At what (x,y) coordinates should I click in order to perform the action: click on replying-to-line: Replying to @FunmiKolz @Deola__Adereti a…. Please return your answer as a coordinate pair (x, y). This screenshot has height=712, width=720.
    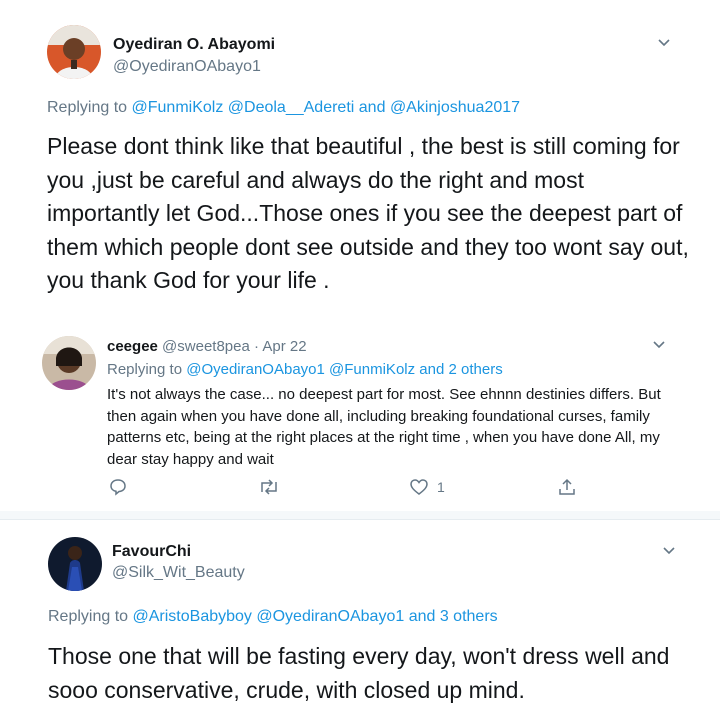
    Looking at the image, I should click on (283, 108).